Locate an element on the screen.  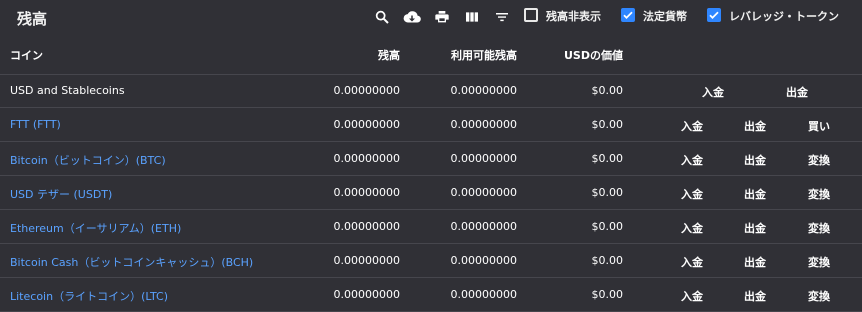
column-header-balance: 残高 is located at coordinates (389, 55).